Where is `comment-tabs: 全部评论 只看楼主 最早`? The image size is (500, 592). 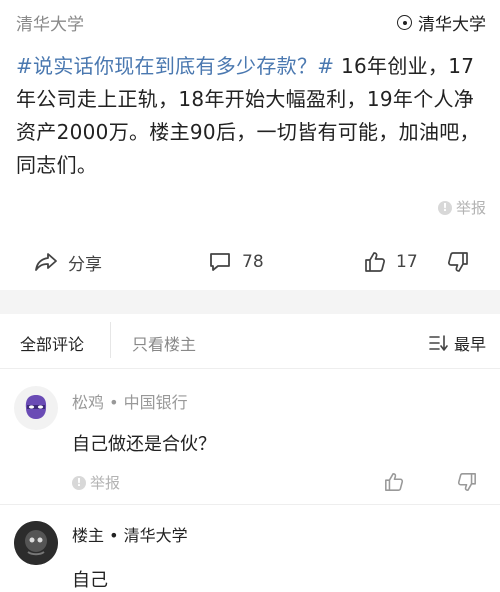 comment-tabs: 全部评论 只看楼主 最早 is located at coordinates (250, 341).